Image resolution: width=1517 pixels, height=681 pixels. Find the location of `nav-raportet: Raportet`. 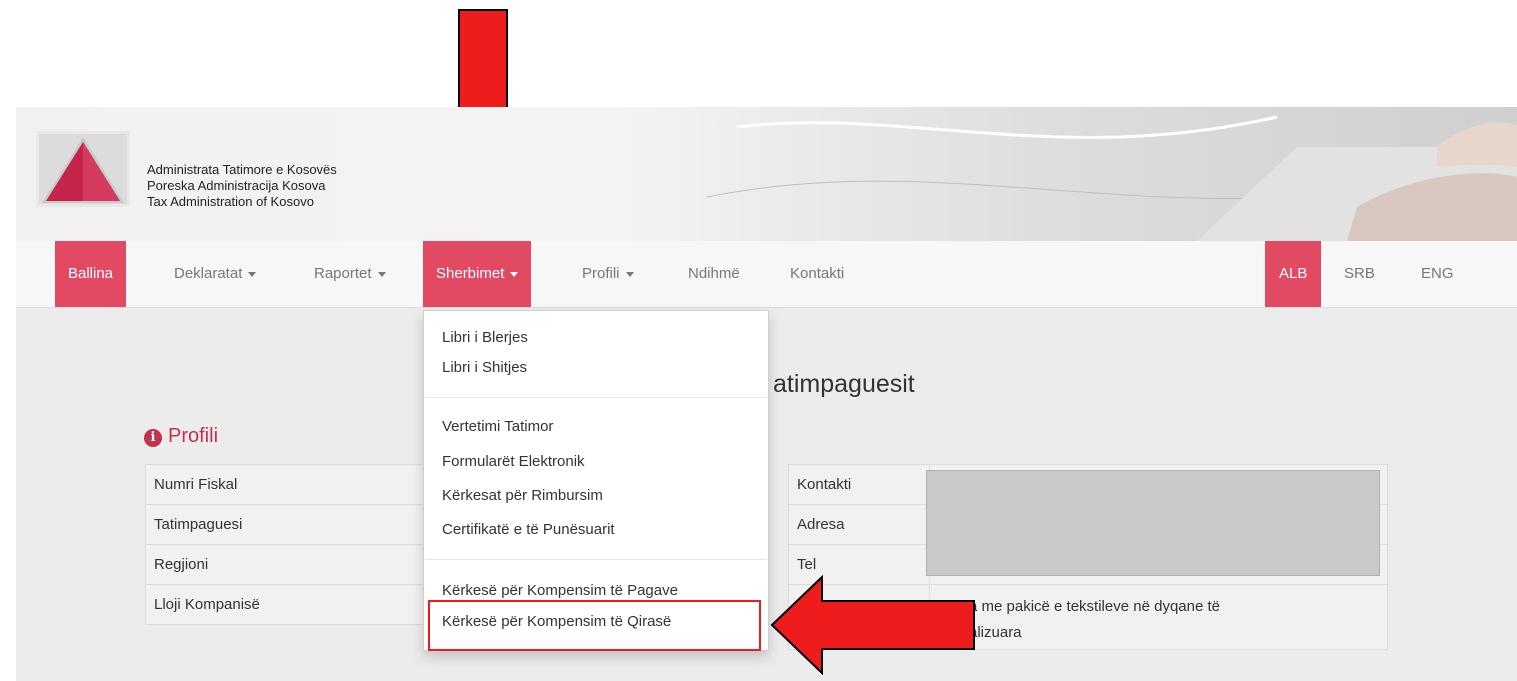

nav-raportet: Raportet is located at coordinates (350, 274).